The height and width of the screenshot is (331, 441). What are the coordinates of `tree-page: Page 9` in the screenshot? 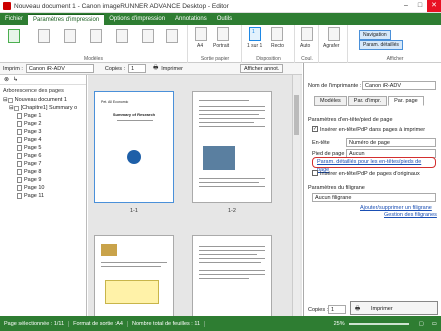 It's located at (44, 180).